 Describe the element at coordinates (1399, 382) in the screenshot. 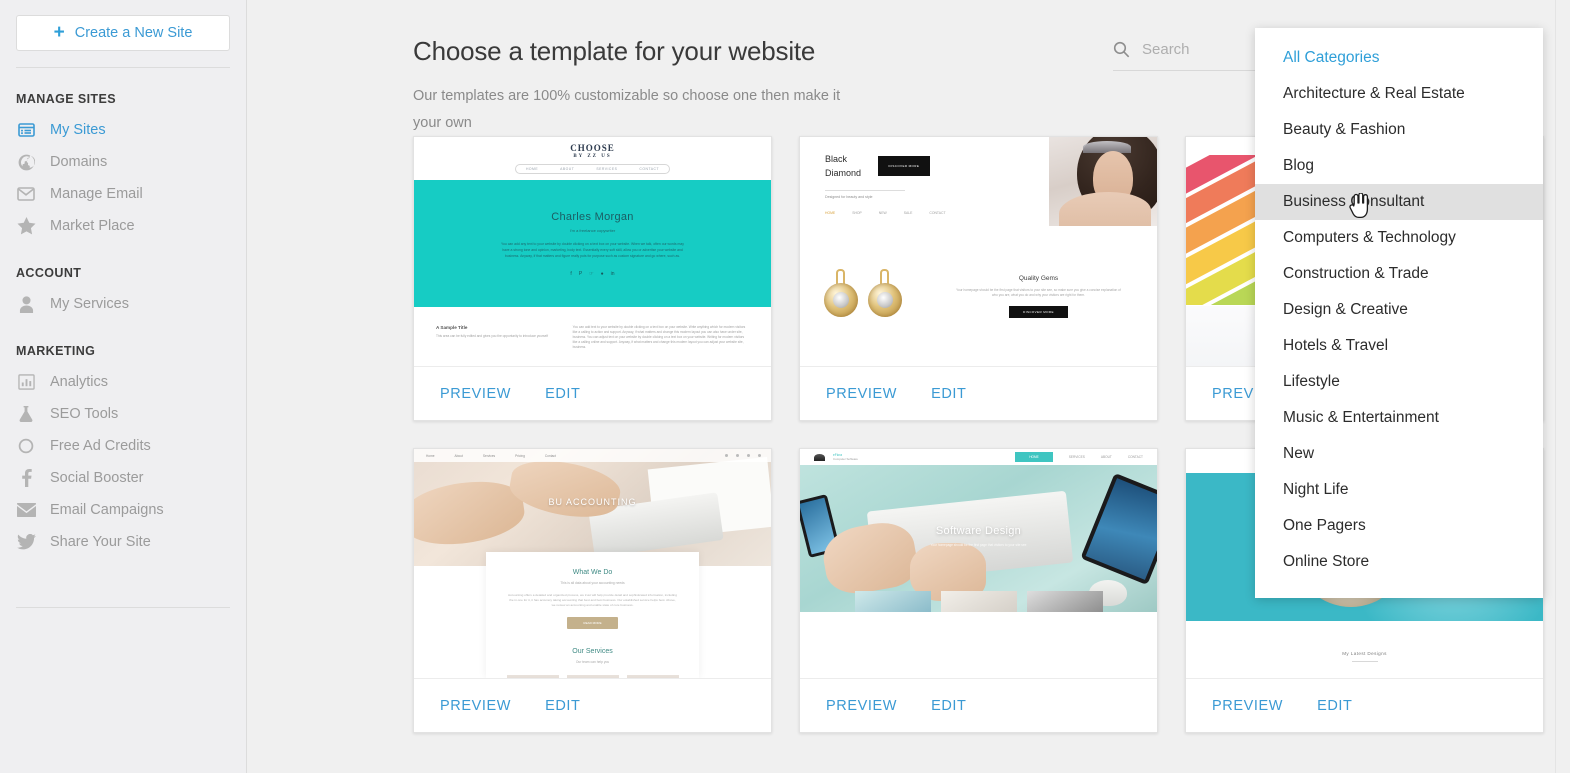

I see `dropdown-item-lifestyle: Lifestyle` at that location.